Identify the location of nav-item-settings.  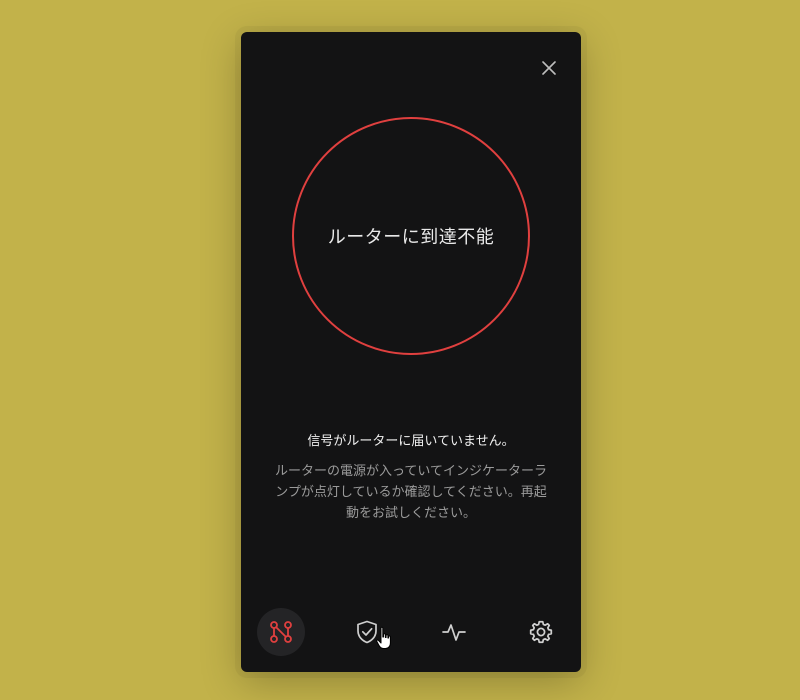
(541, 632).